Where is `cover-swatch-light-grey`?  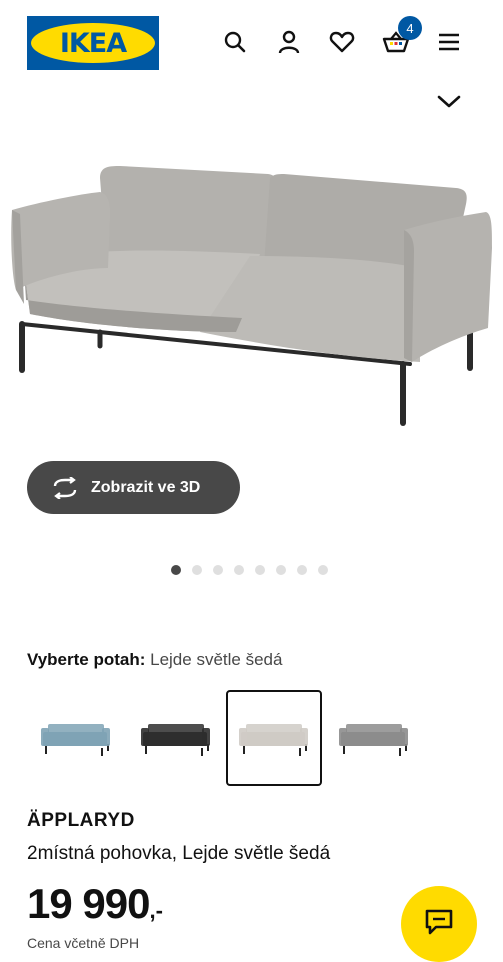 cover-swatch-light-grey is located at coordinates (274, 738).